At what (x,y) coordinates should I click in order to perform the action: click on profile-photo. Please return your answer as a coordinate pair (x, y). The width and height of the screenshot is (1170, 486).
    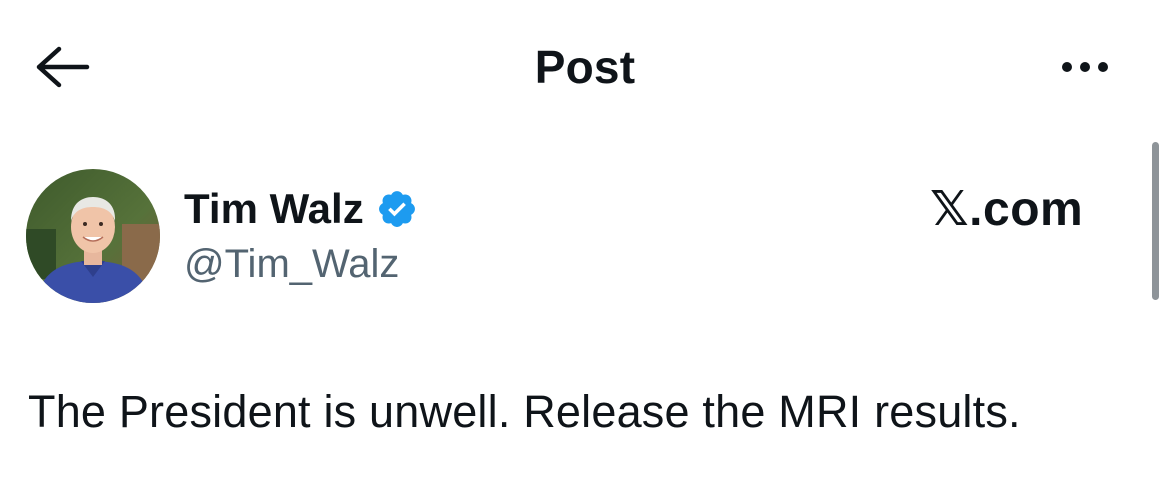
    Looking at the image, I should click on (93, 236).